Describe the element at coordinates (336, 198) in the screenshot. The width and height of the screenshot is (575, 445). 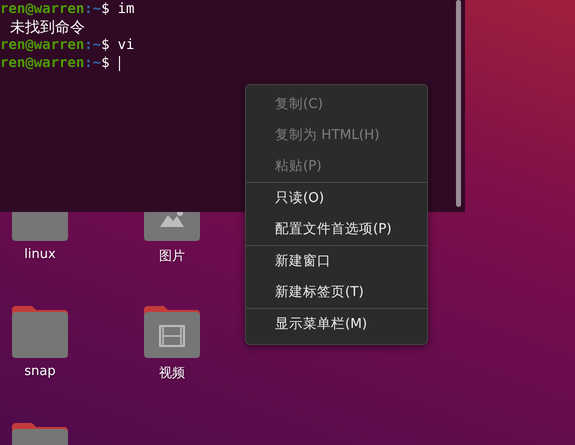
I see `menu-item: 只读(O)` at that location.